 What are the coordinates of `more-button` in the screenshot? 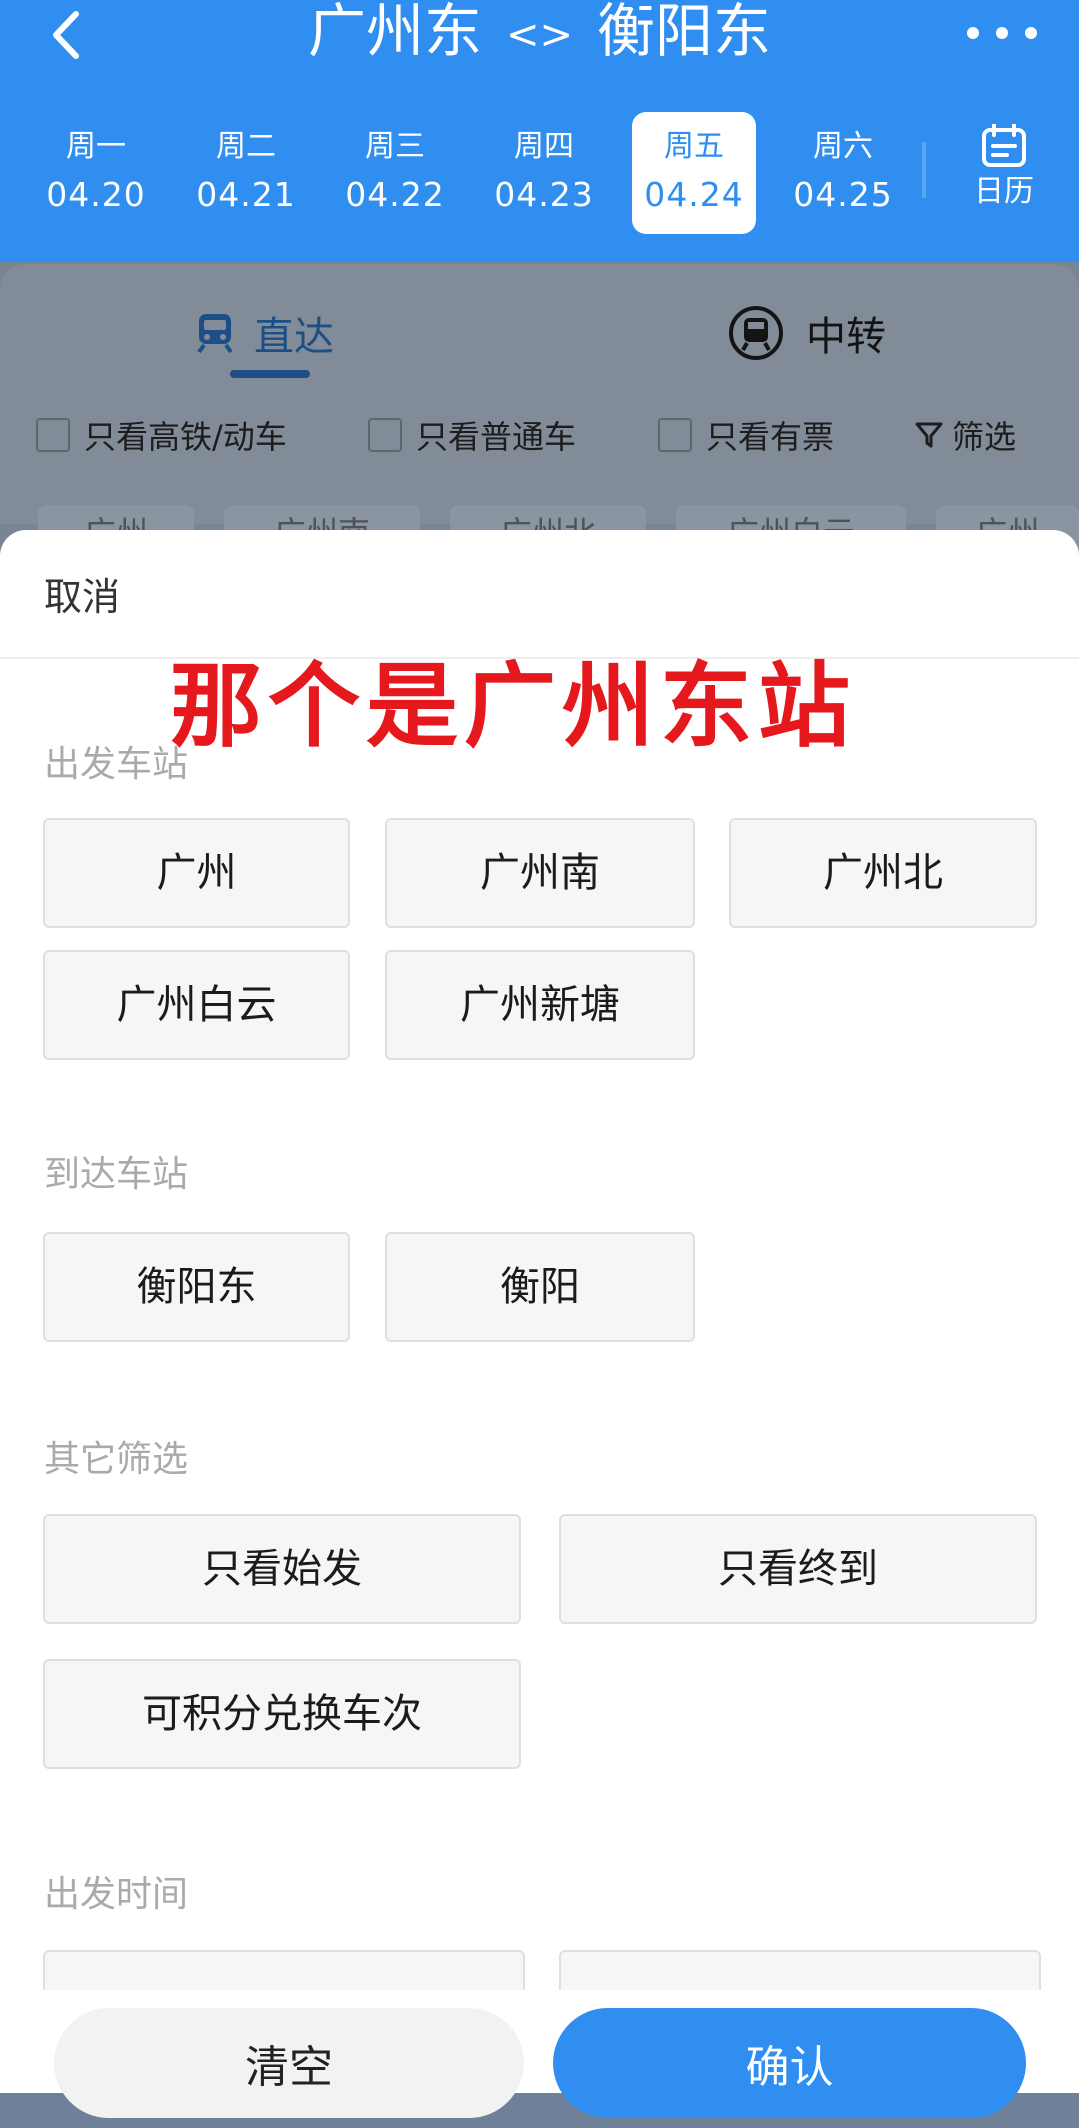 It's located at (1002, 33).